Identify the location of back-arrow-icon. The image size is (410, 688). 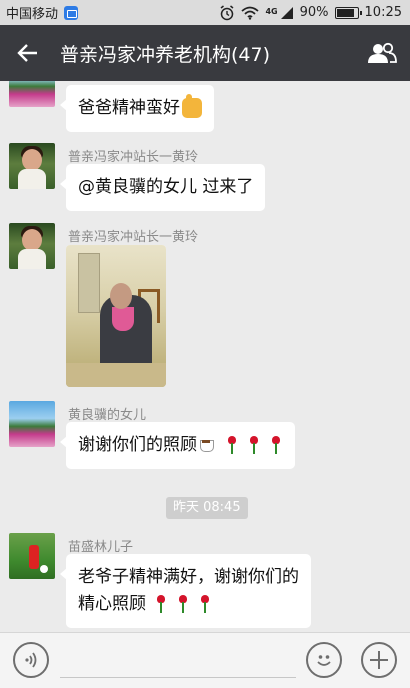
(27, 53).